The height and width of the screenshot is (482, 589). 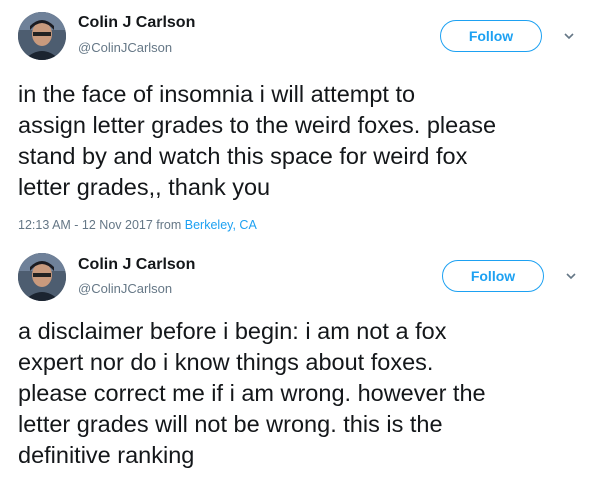 I want to click on tweet-timestamp: 12:13 AM - 12 Nov 2017 from, so click(x=101, y=225).